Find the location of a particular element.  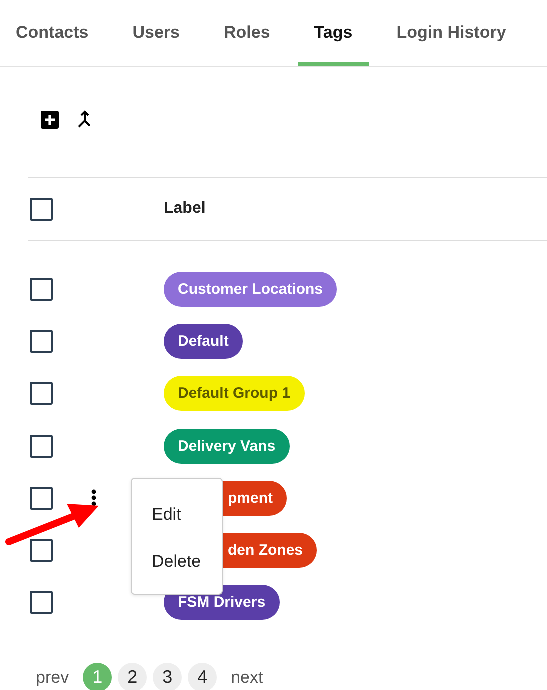

more-icon is located at coordinates (94, 498).